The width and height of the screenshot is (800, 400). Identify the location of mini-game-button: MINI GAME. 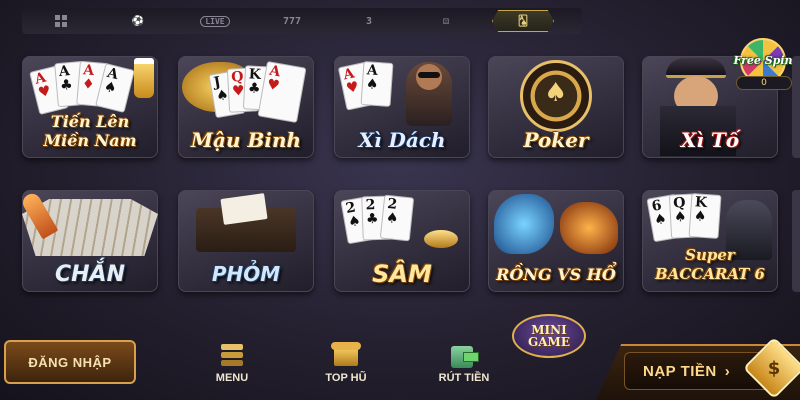
(549, 338).